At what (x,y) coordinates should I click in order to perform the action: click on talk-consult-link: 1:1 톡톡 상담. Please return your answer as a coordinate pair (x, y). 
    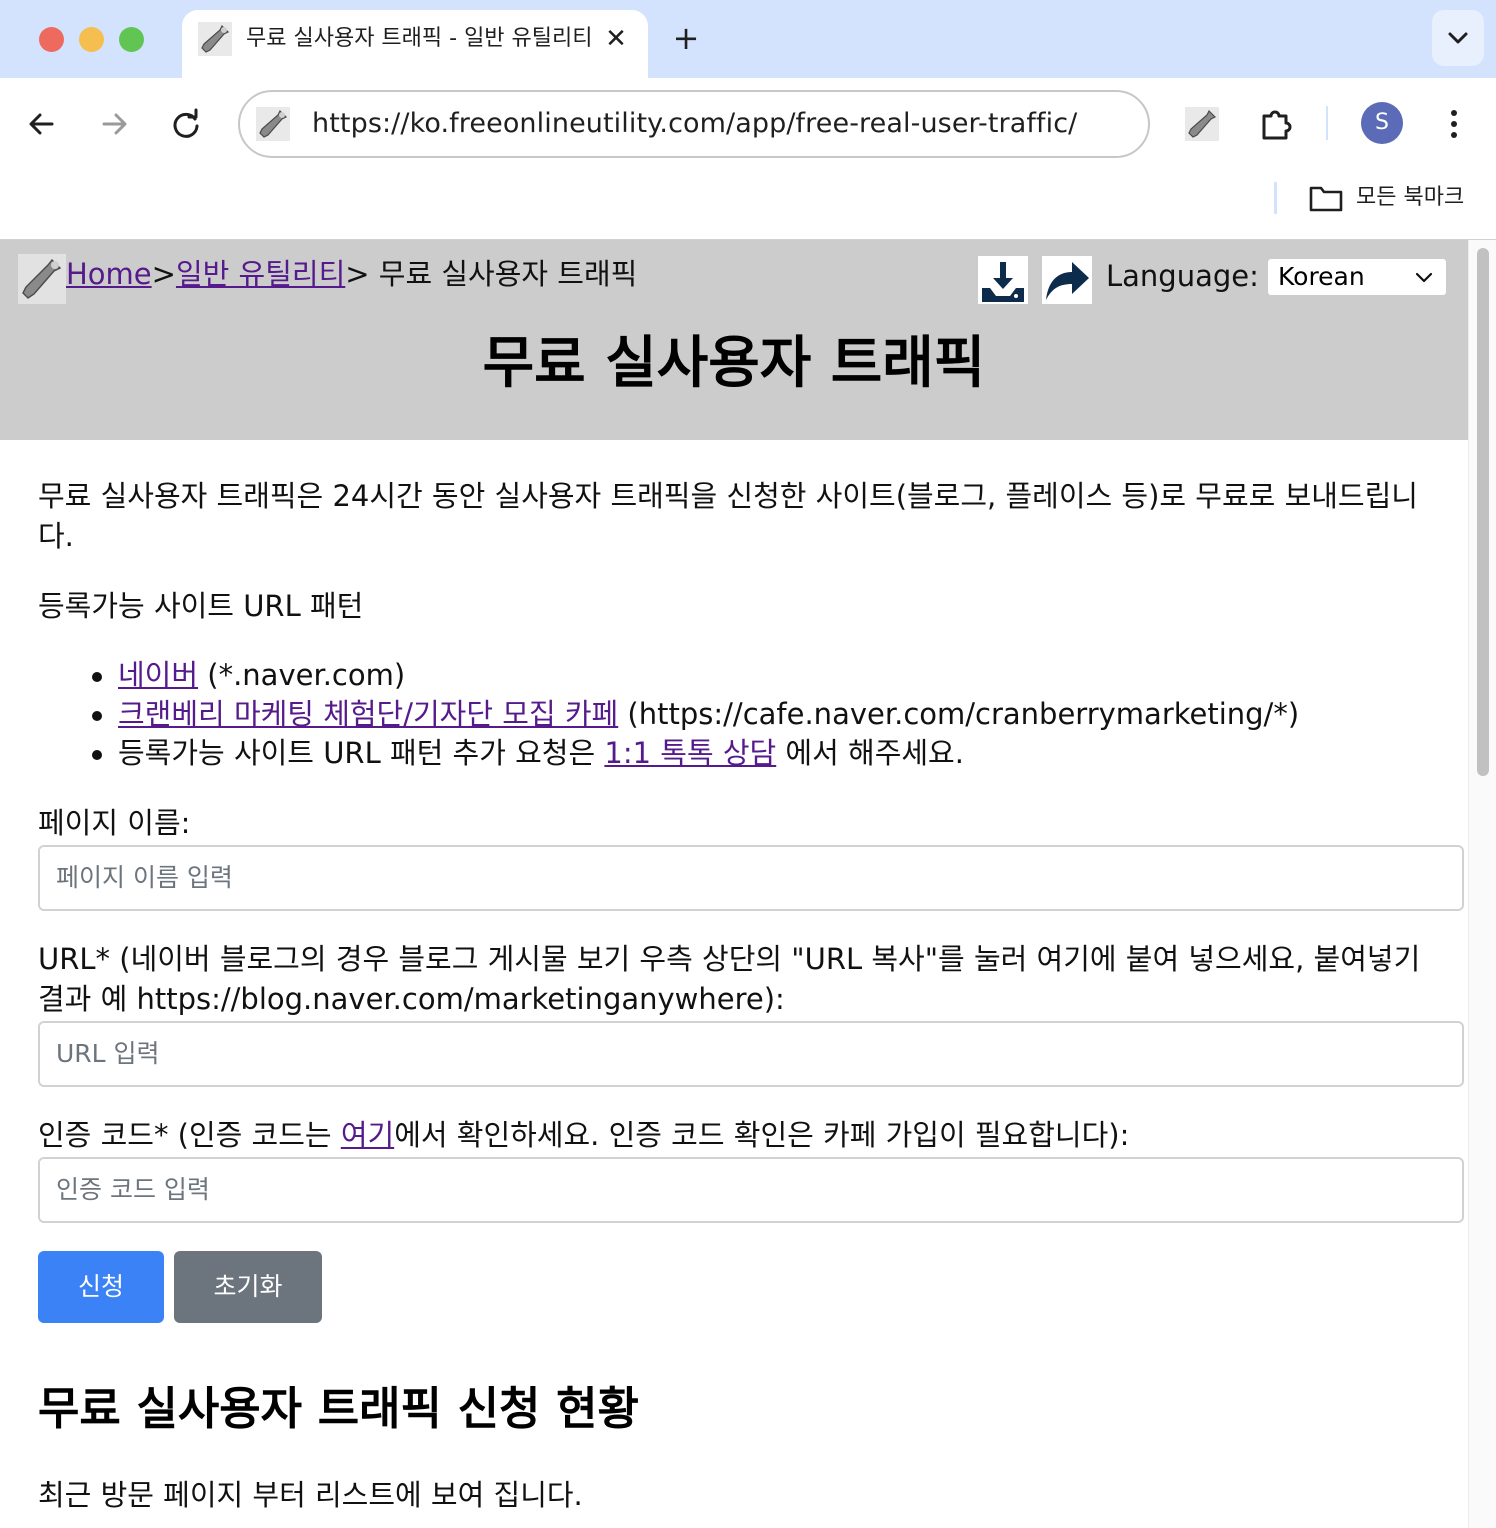
    Looking at the image, I should click on (690, 753).